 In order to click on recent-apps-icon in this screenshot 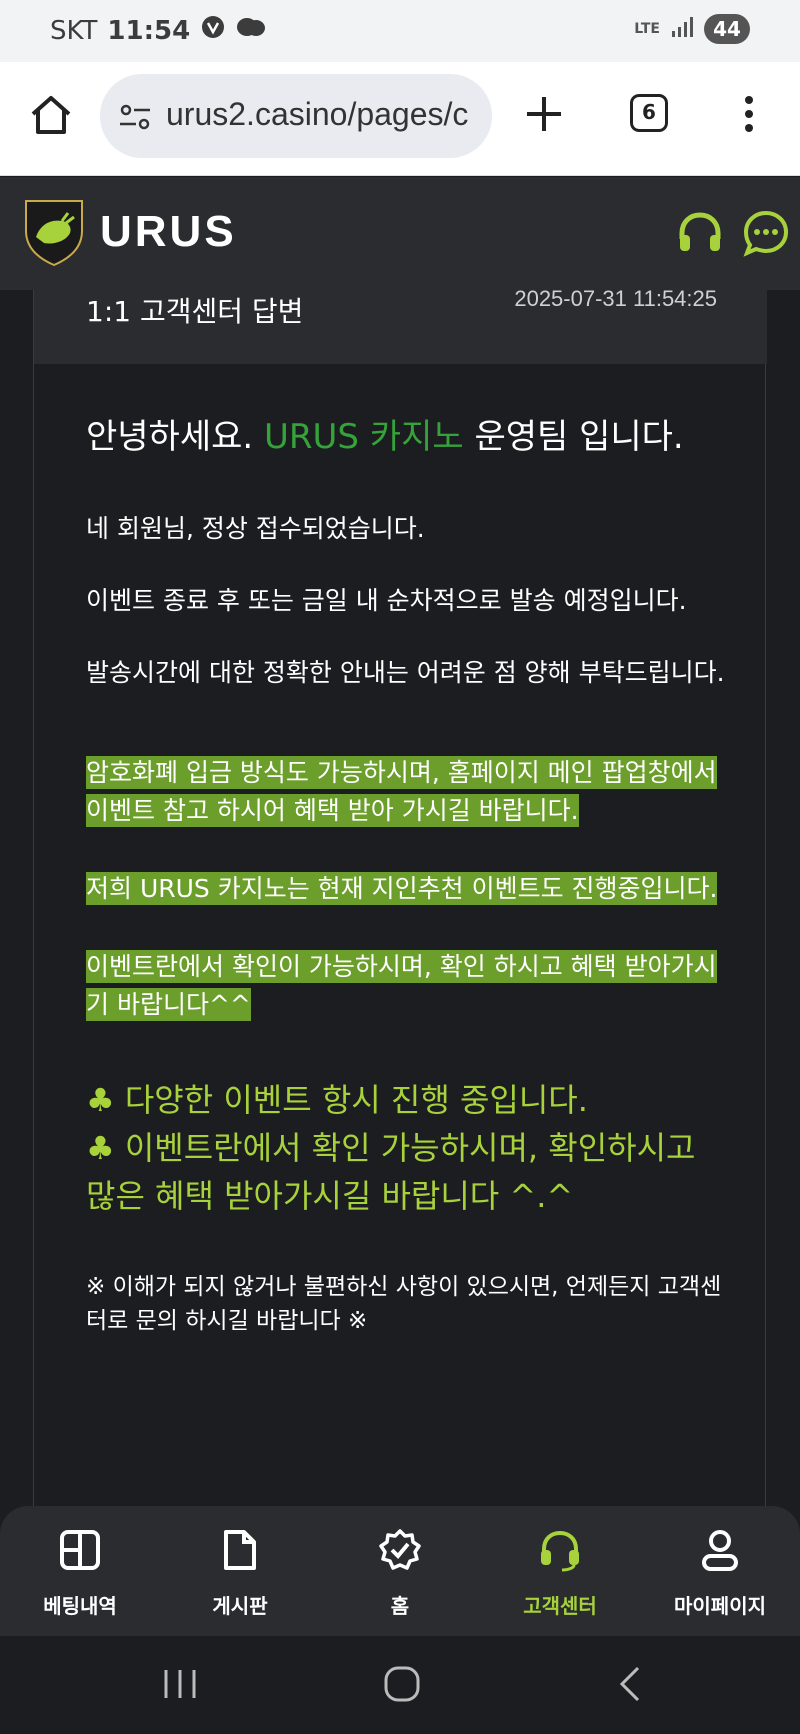, I will do `click(180, 1684)`.